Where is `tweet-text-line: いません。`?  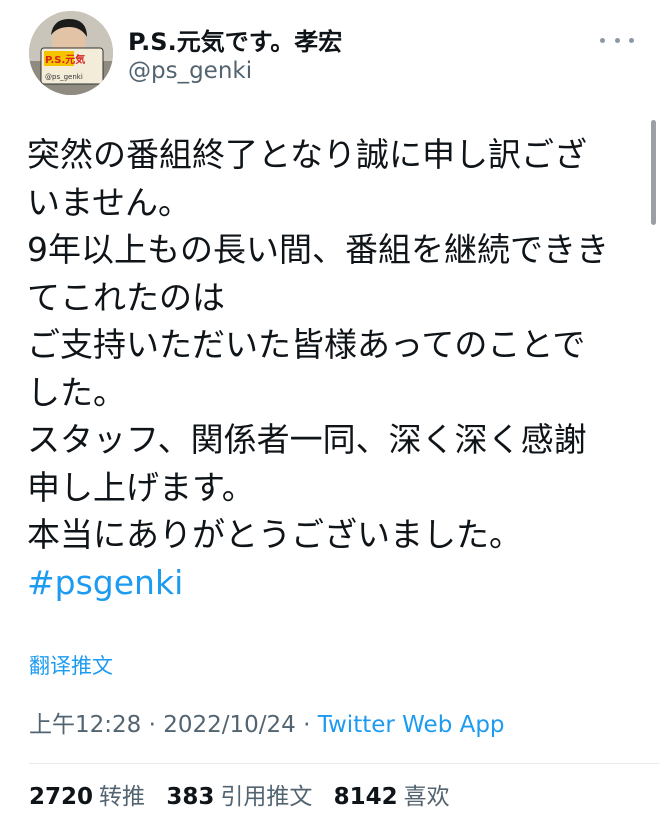 tweet-text-line: いません。 is located at coordinates (109, 202).